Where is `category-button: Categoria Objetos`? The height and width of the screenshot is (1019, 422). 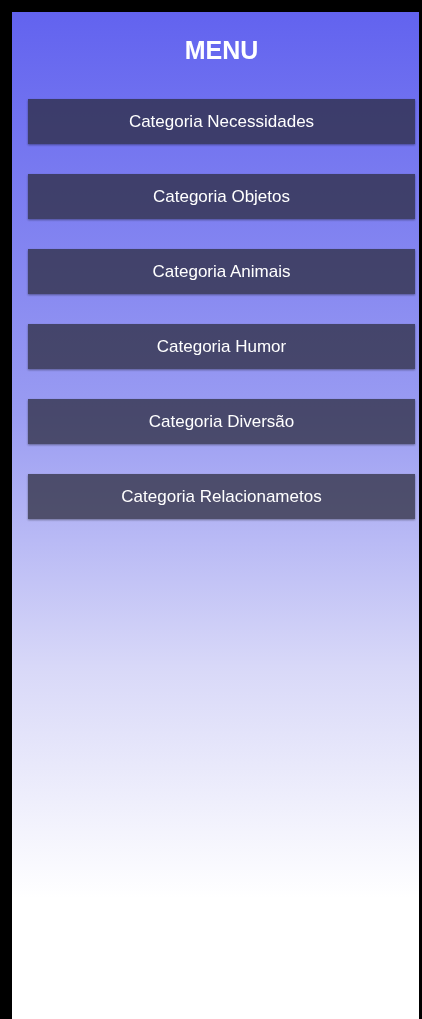 category-button: Categoria Objetos is located at coordinates (221, 196).